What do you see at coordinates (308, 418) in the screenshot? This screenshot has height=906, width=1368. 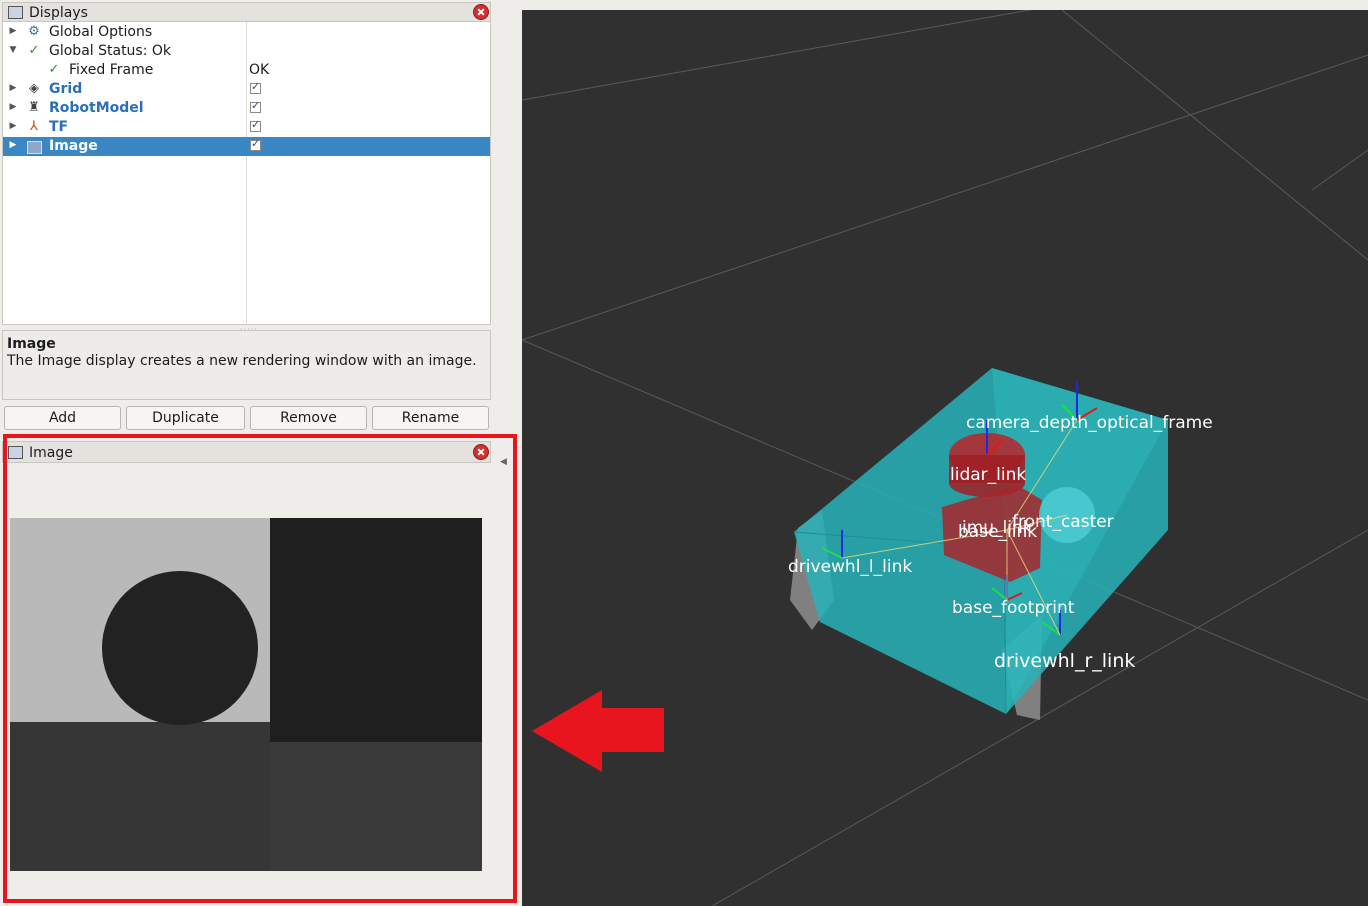 I see `remove-button: Remove` at bounding box center [308, 418].